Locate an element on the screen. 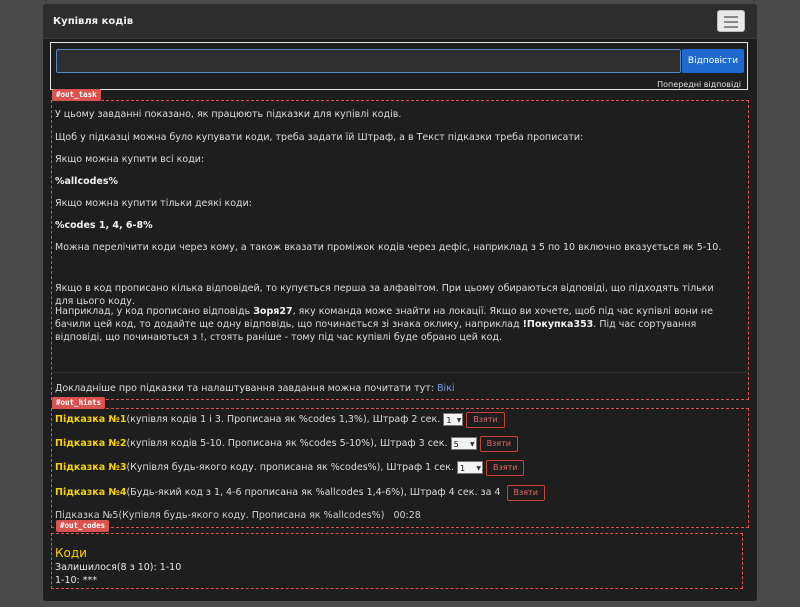  out-codes-tag: #out_codes is located at coordinates (83, 526).